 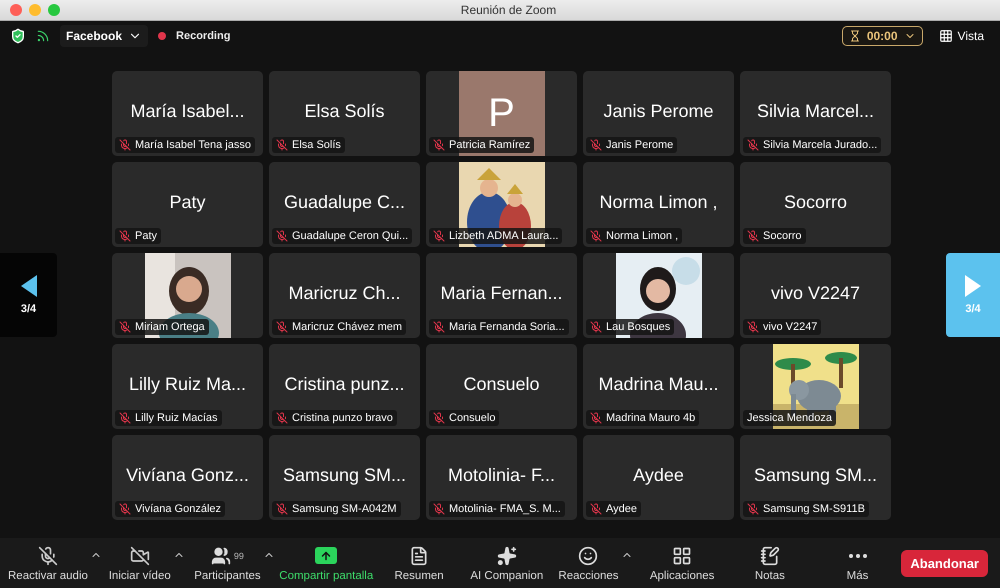 What do you see at coordinates (638, 327) in the screenshot?
I see `participant-label: Lau Bosques` at bounding box center [638, 327].